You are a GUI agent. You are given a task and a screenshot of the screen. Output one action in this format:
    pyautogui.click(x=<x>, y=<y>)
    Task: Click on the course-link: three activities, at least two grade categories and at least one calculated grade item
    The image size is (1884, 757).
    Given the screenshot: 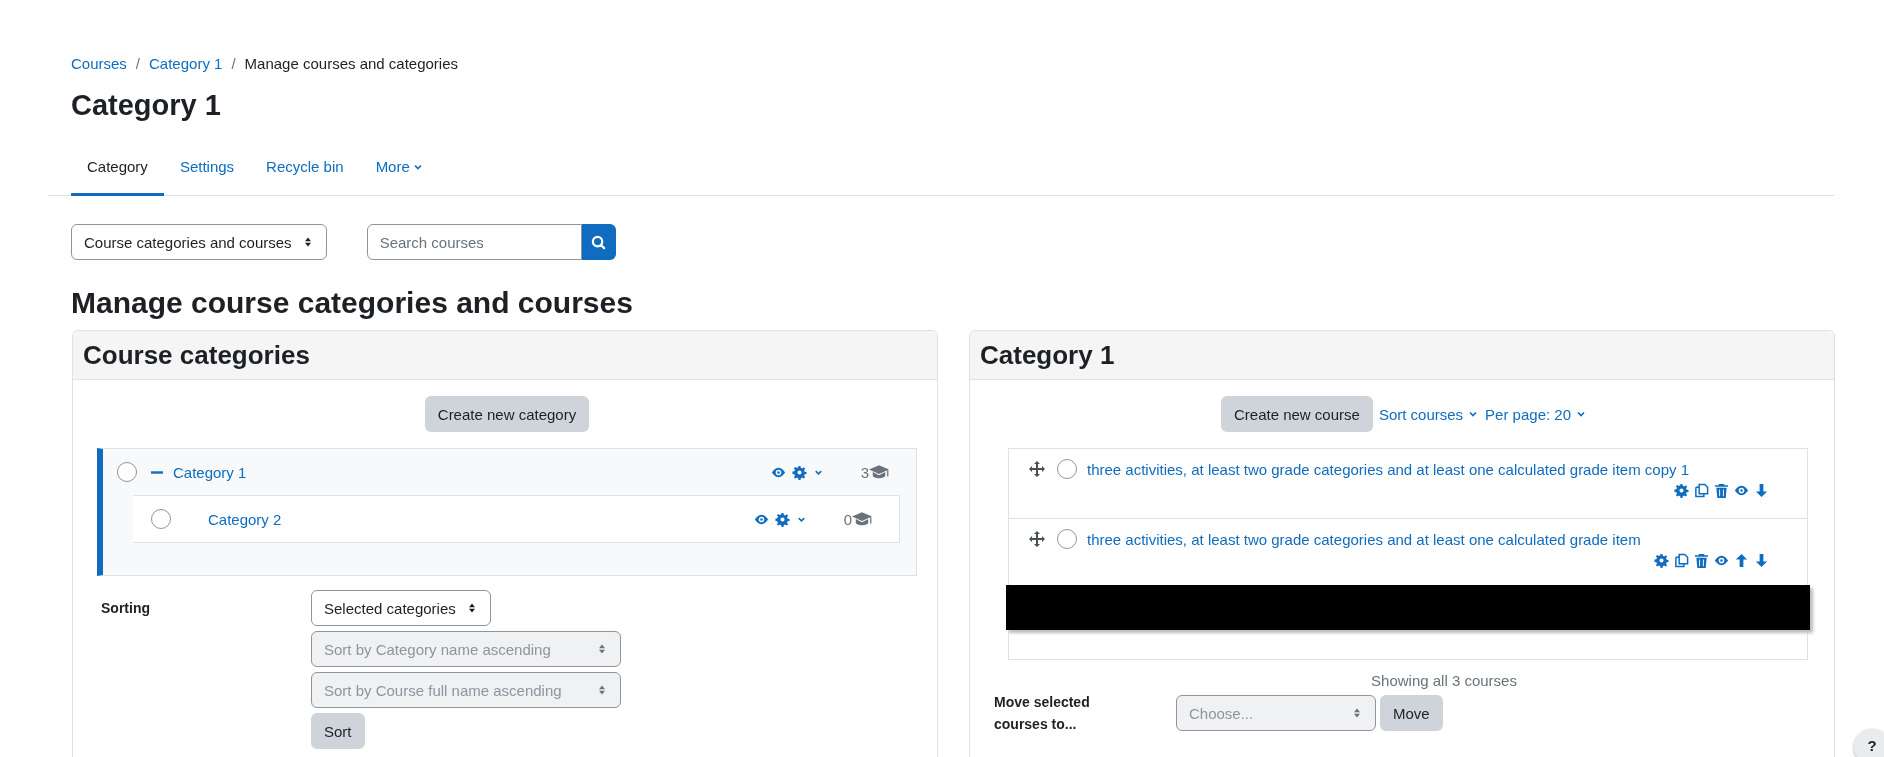 What is the action you would take?
    pyautogui.click(x=1364, y=539)
    